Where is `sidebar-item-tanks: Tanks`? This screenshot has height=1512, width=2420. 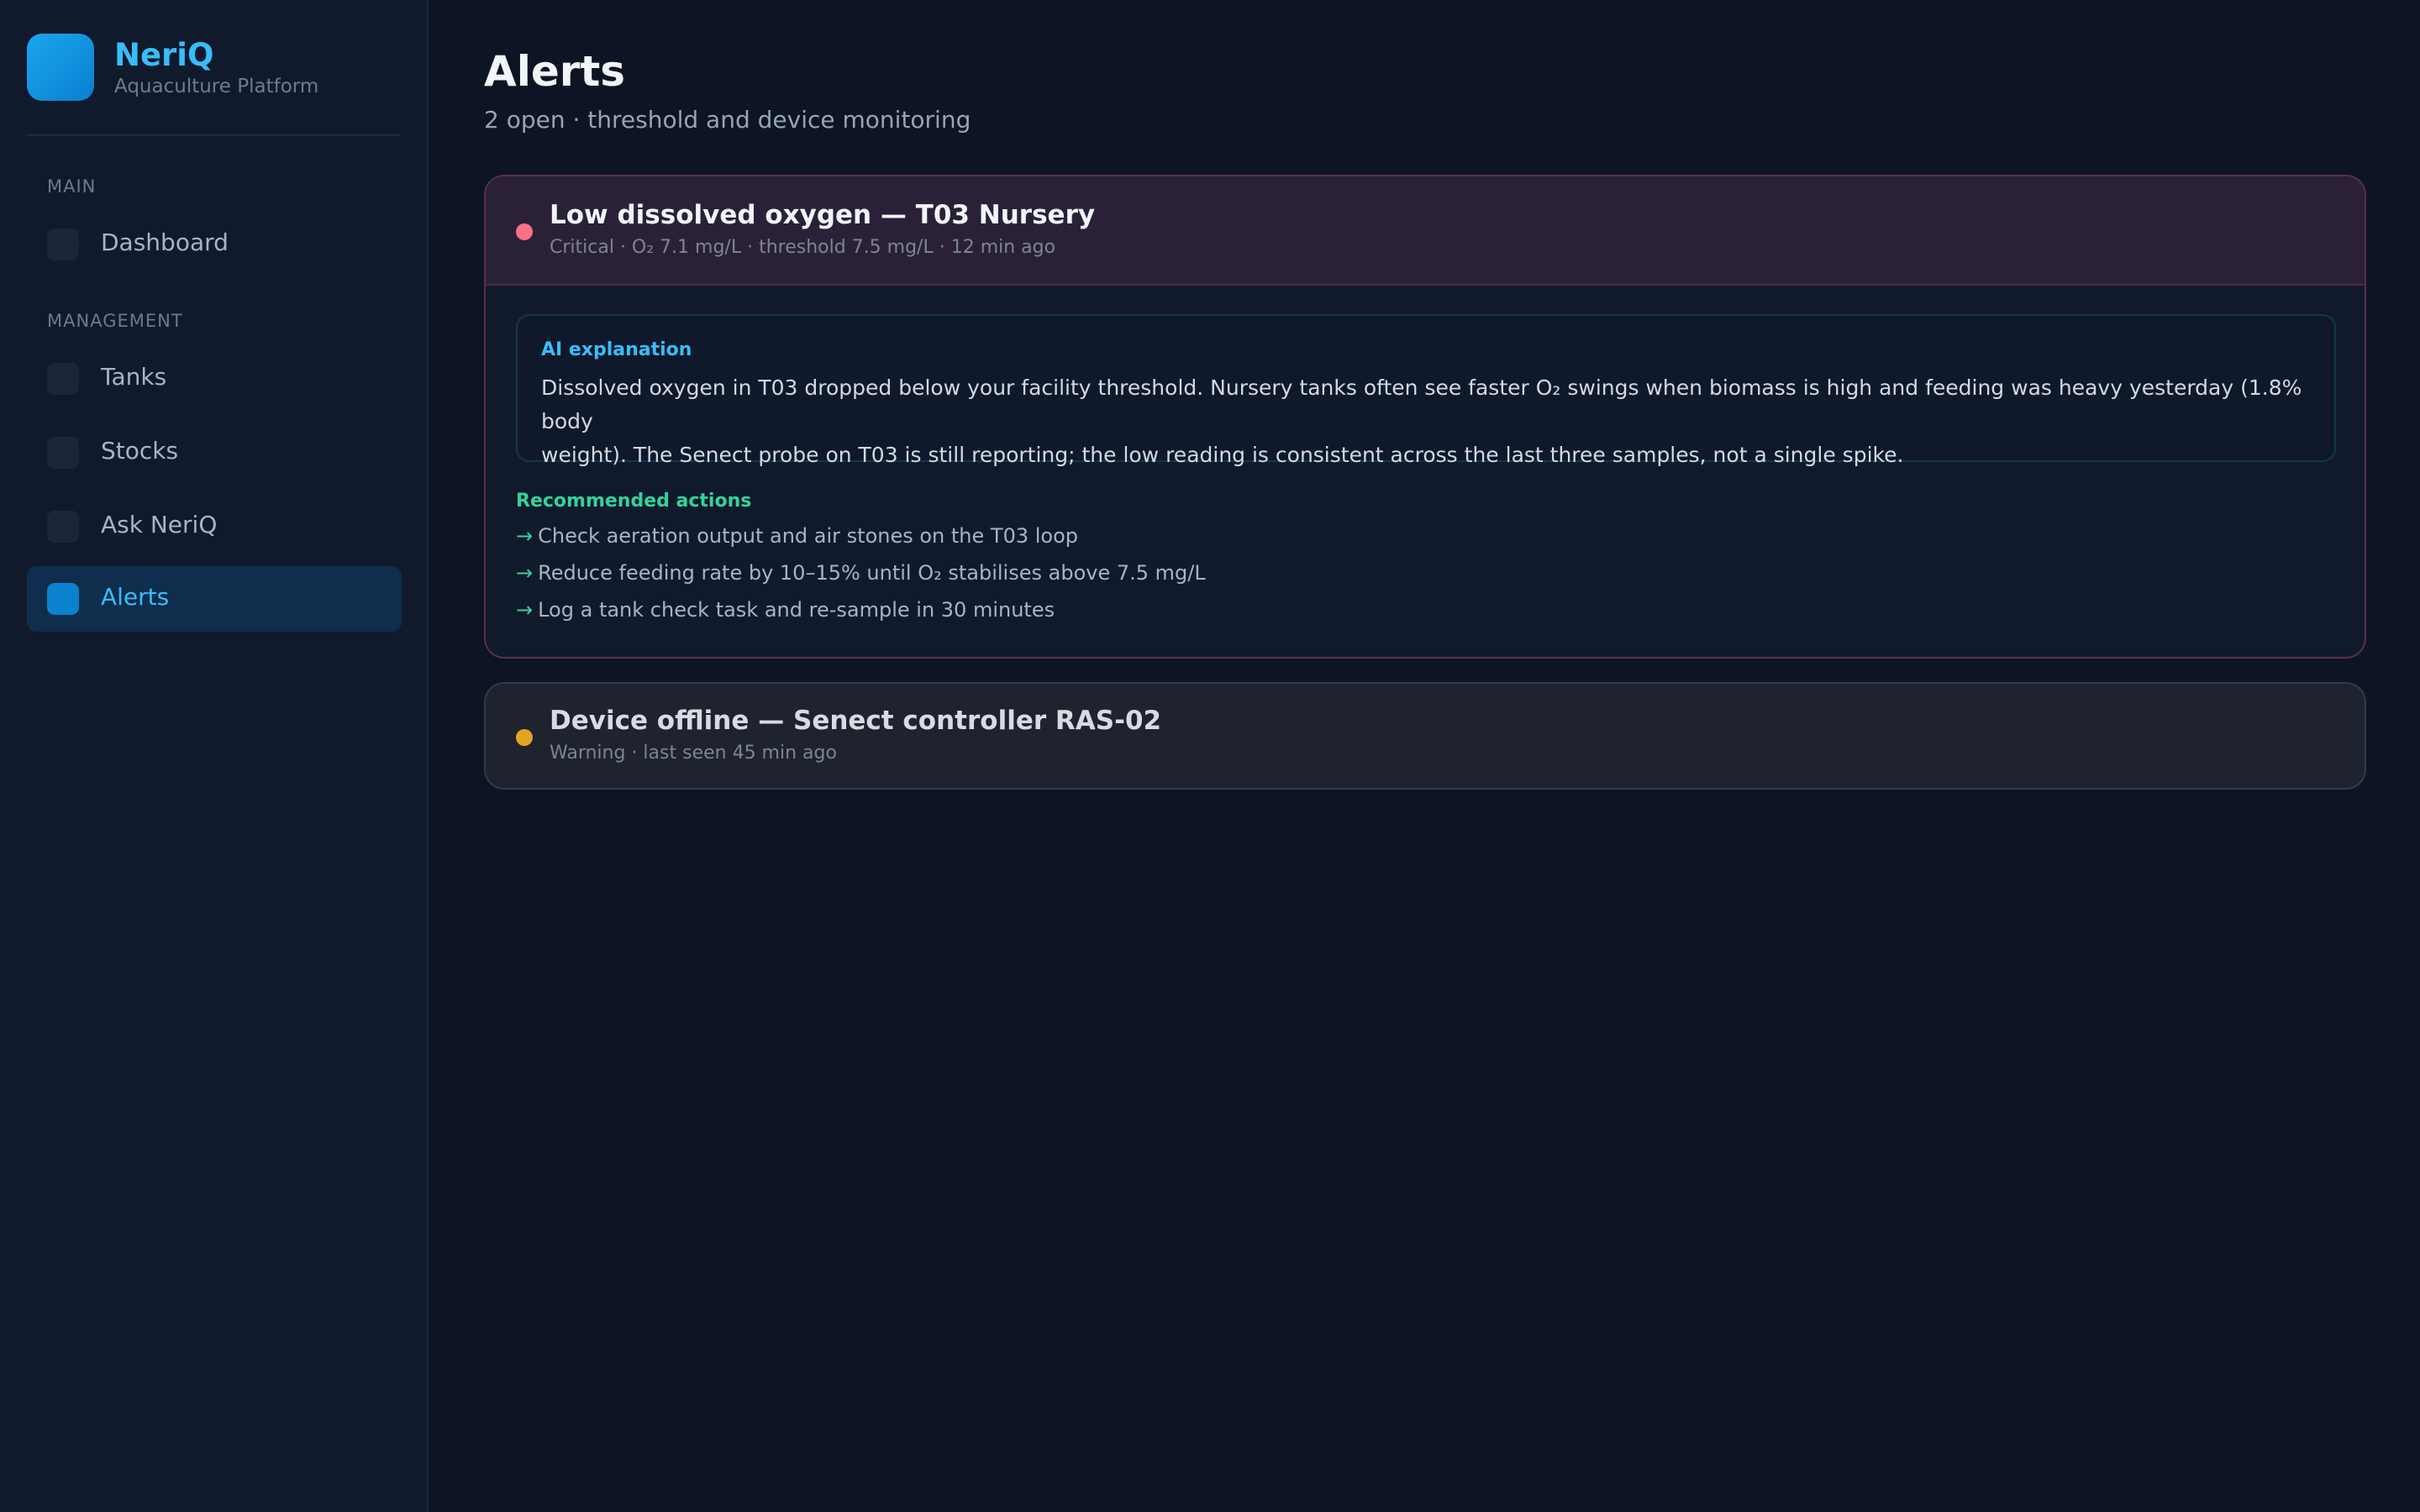
sidebar-item-tanks: Tanks is located at coordinates (214, 379).